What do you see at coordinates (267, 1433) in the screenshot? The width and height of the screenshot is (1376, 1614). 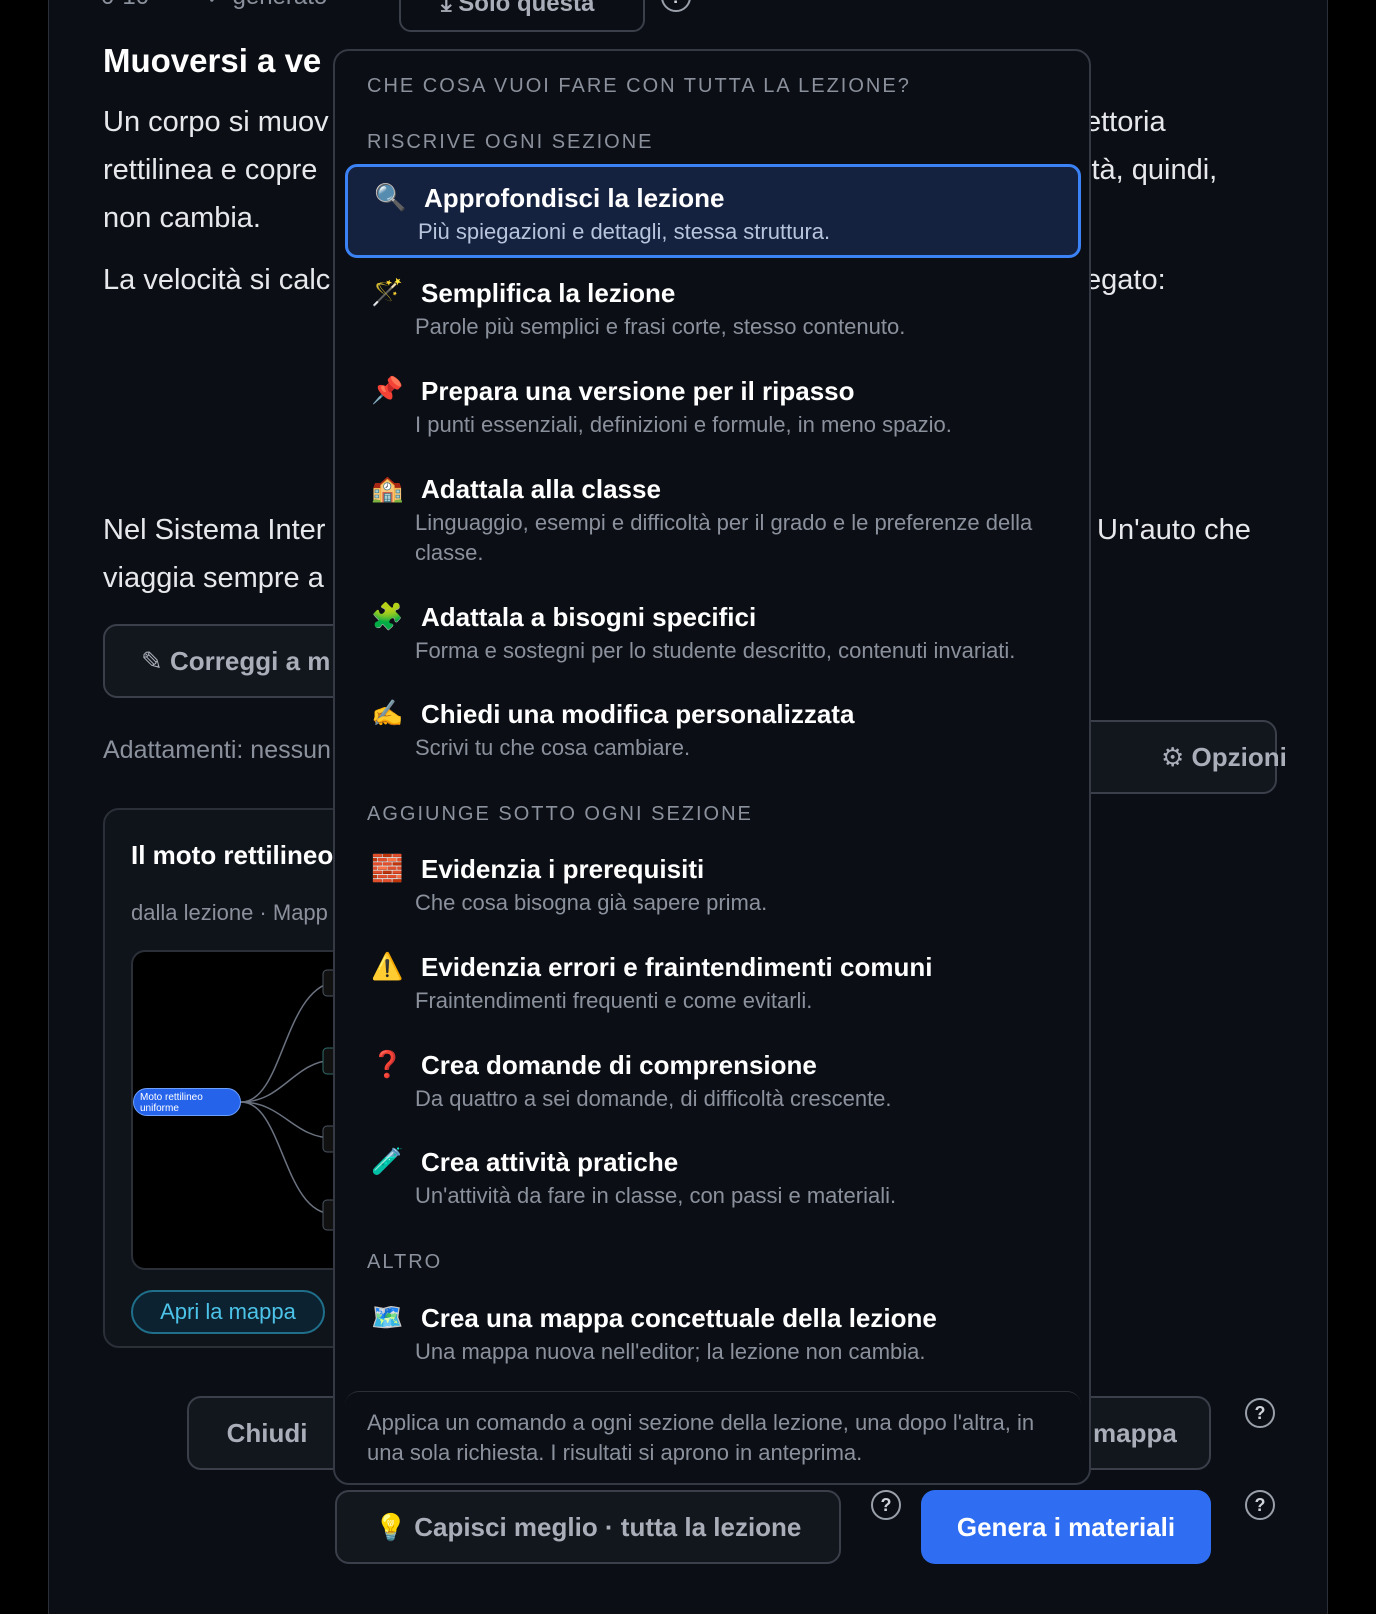 I see `close-button: Chiudi` at bounding box center [267, 1433].